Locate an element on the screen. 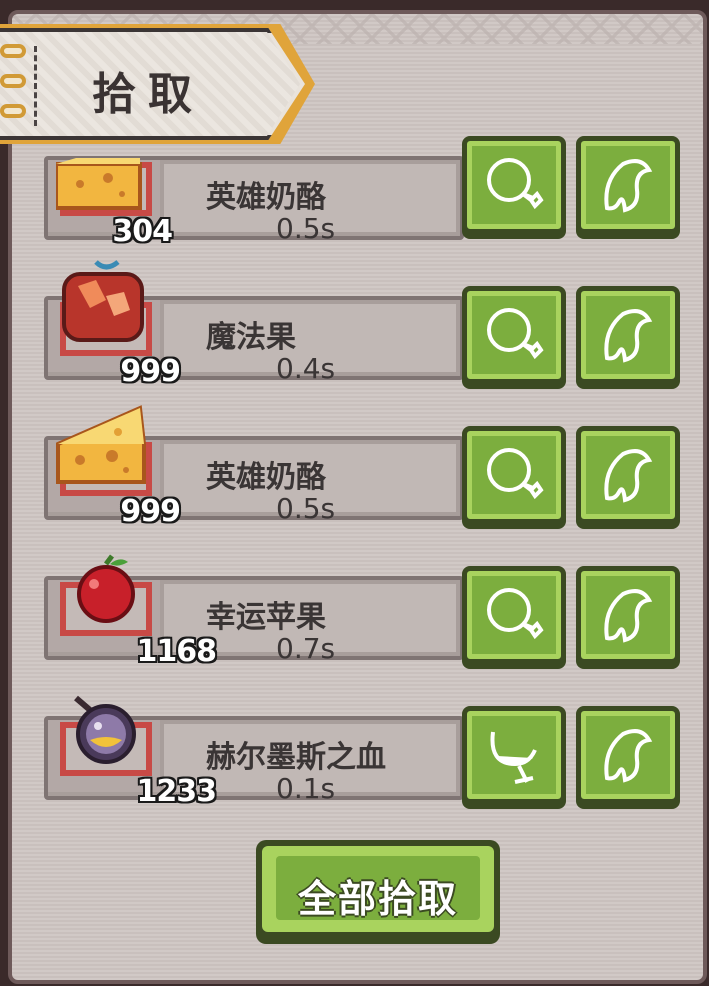  glass-icon is located at coordinates (513, 757).